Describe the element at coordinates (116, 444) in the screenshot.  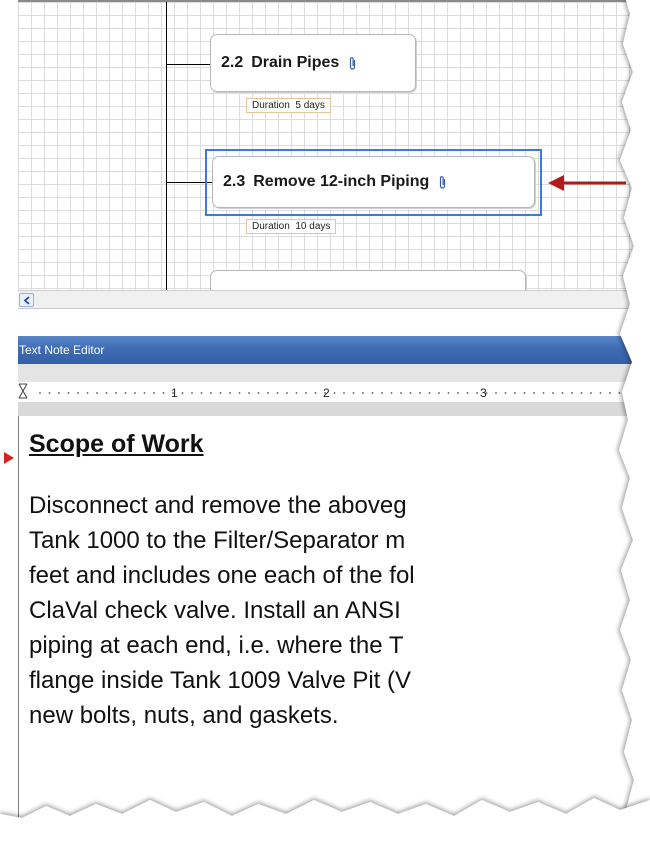
I see `note-heading: Scope of Work` at that location.